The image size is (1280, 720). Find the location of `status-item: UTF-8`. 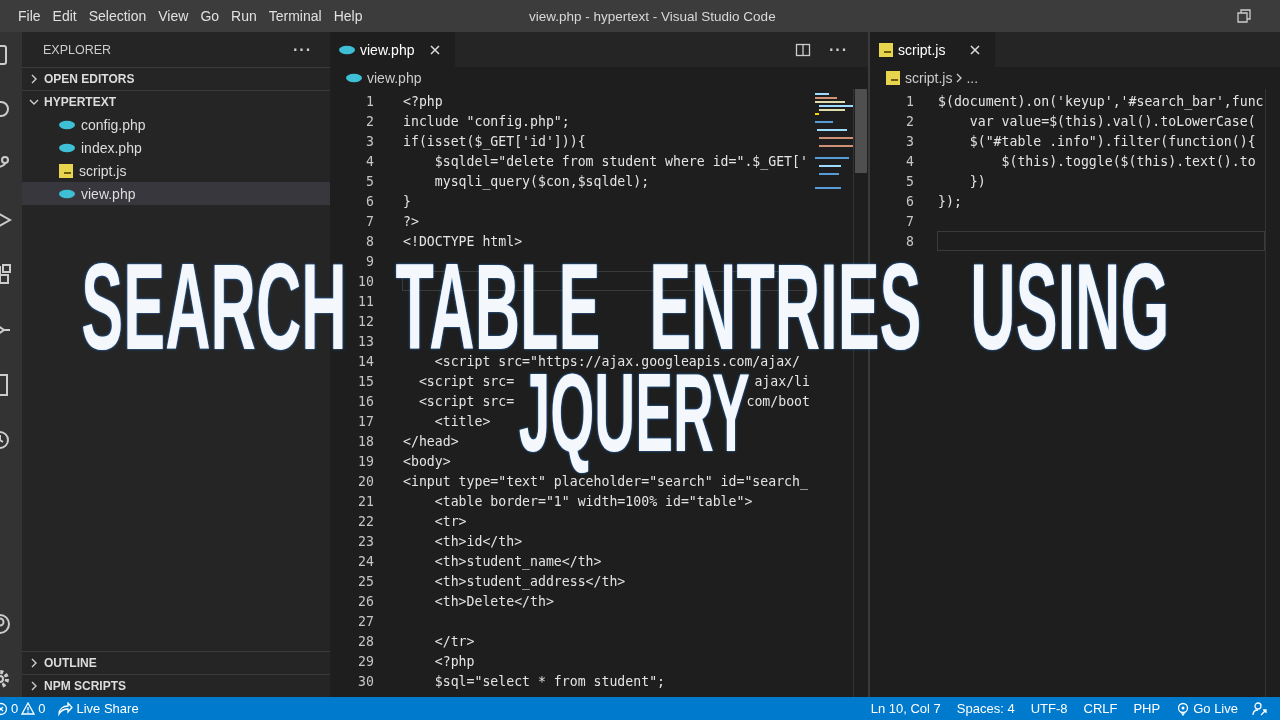

status-item: UTF-8 is located at coordinates (1049, 708).